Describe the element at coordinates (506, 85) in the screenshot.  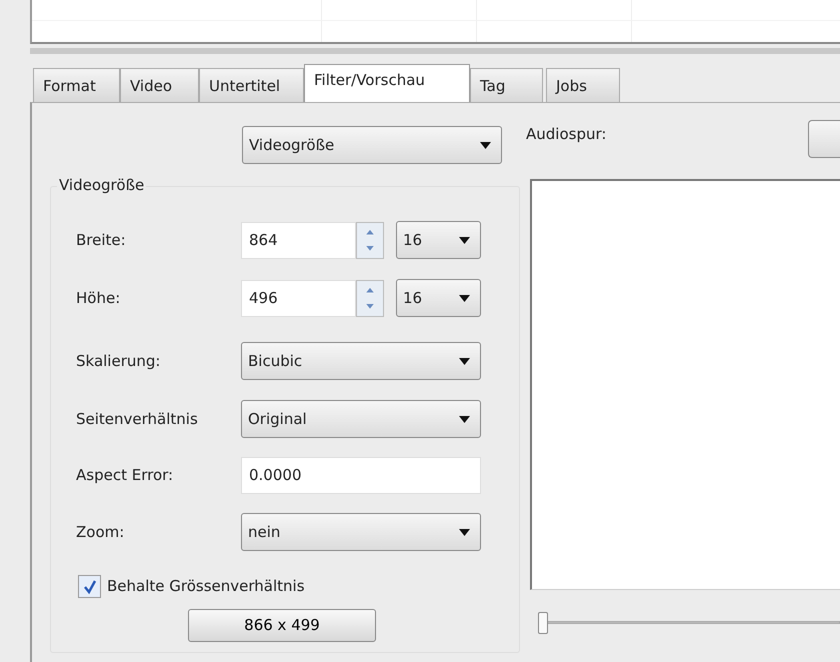
I see `tab: Tag` at that location.